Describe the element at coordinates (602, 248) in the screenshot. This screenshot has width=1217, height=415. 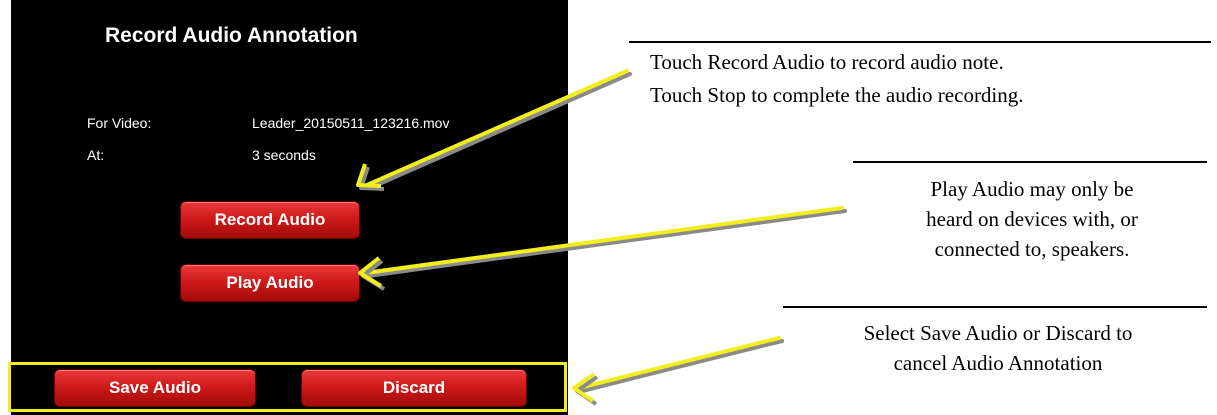
I see `play-arrow` at that location.